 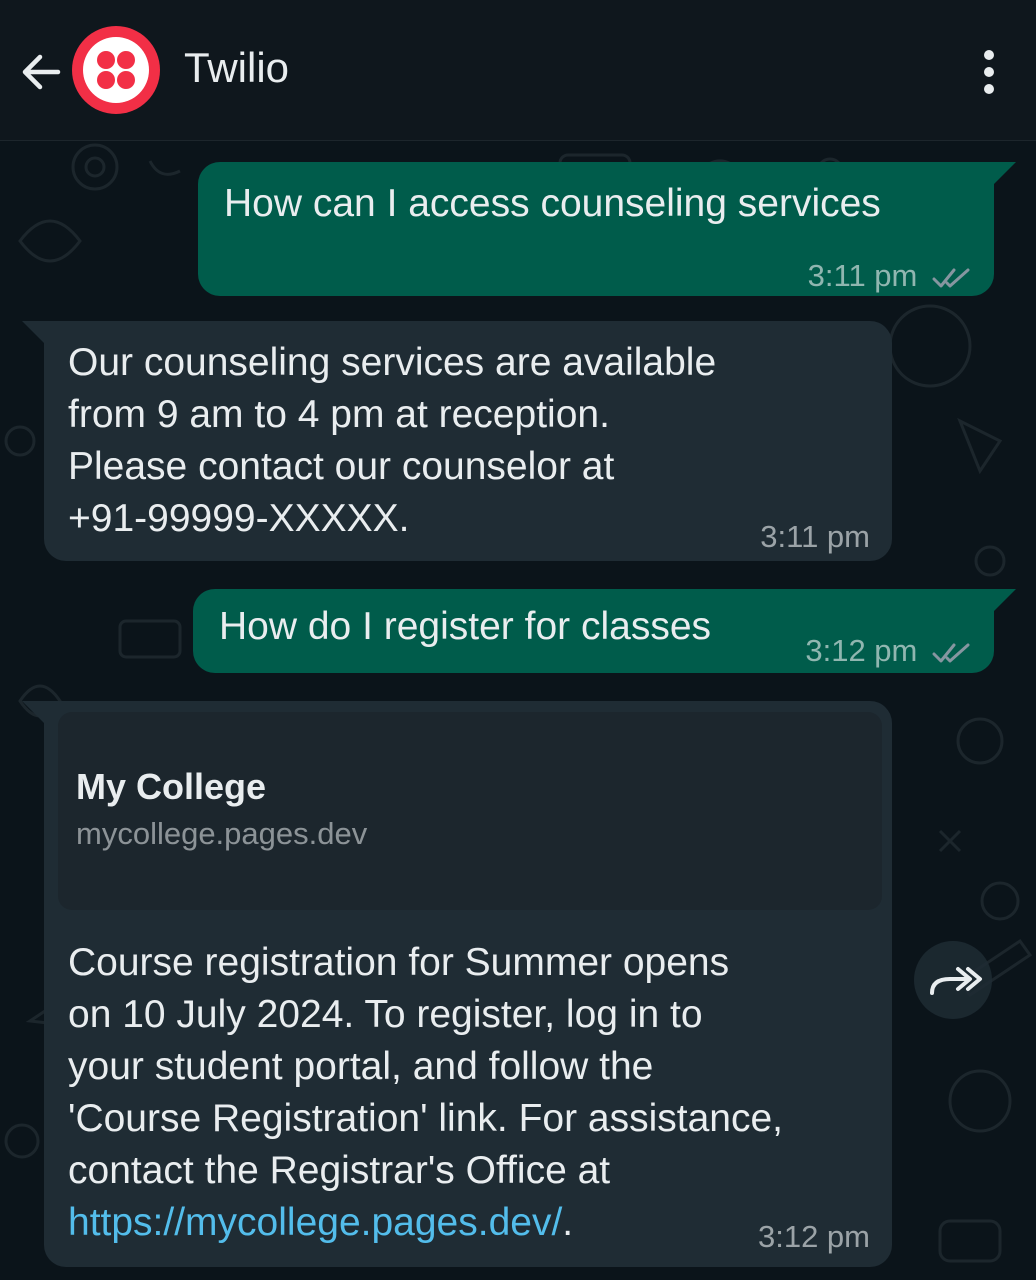 What do you see at coordinates (239, 518) in the screenshot?
I see `message-line: +91-99999-XXXXX.` at bounding box center [239, 518].